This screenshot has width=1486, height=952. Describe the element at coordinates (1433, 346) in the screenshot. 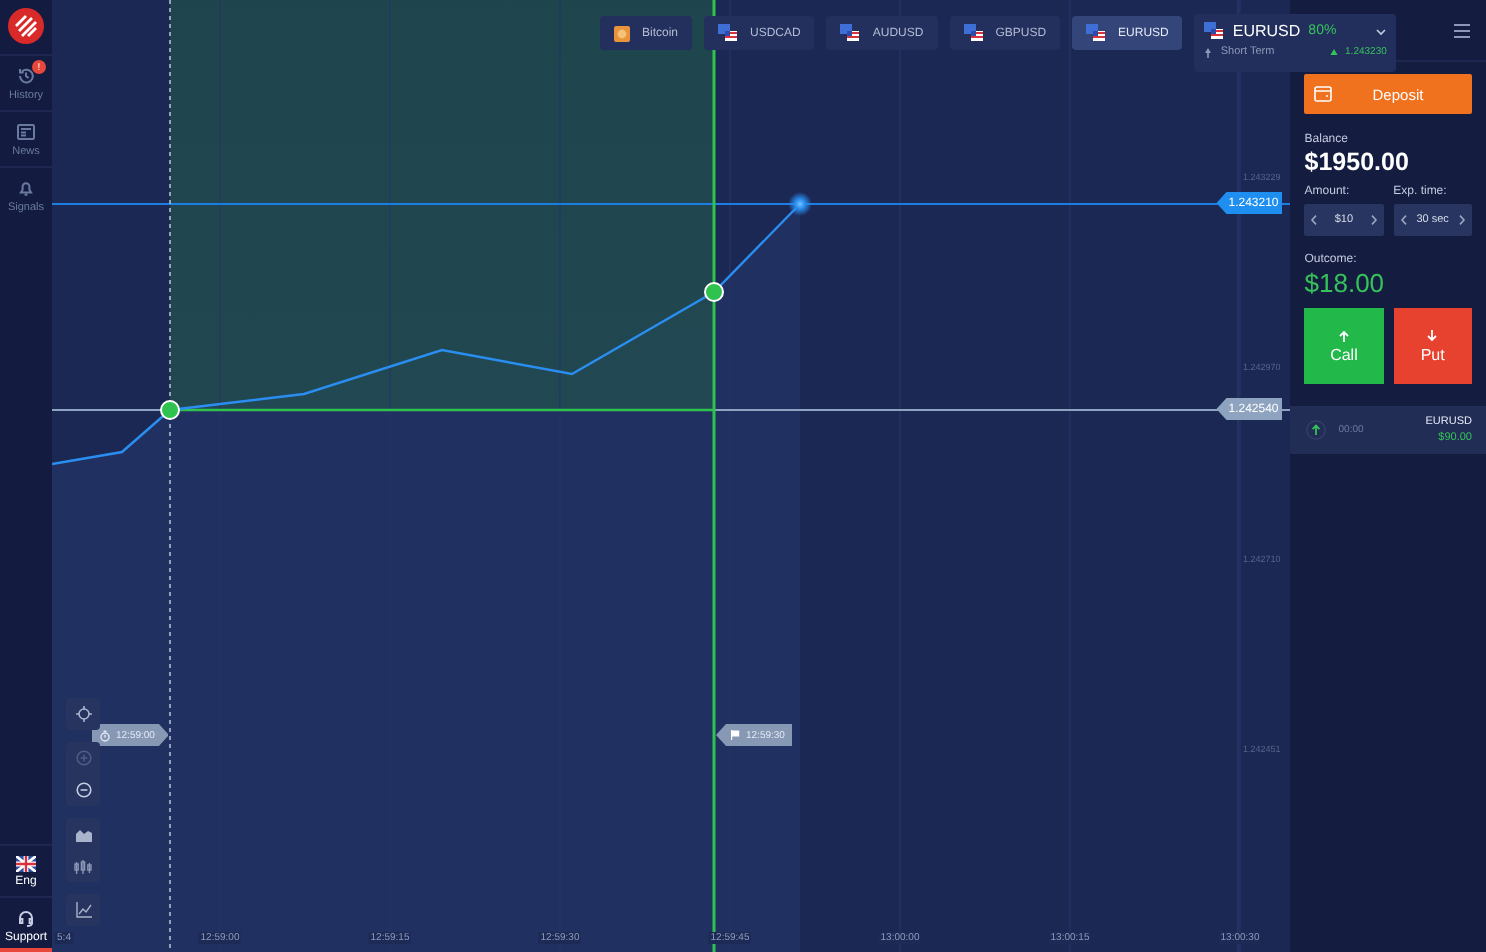

I see `put-button: Put` at that location.